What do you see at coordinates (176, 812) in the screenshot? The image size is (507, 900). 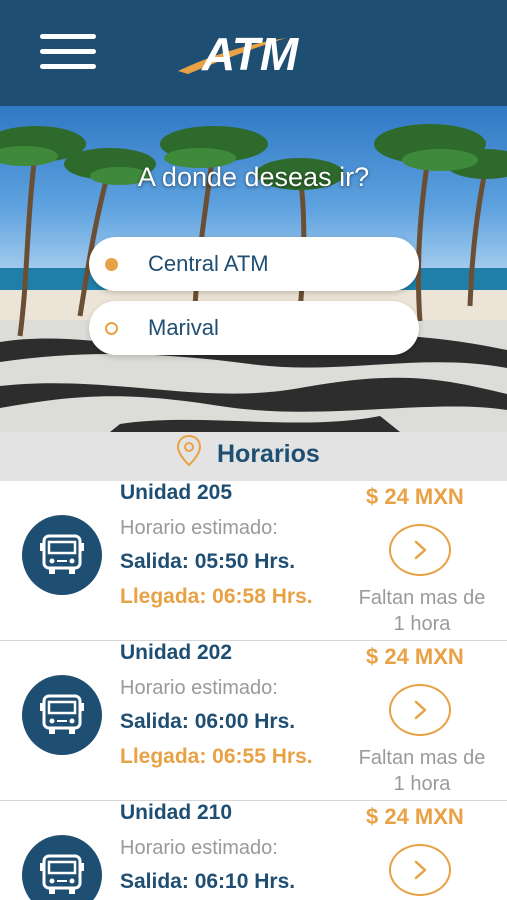 I see `unit-name: Unidad 210` at bounding box center [176, 812].